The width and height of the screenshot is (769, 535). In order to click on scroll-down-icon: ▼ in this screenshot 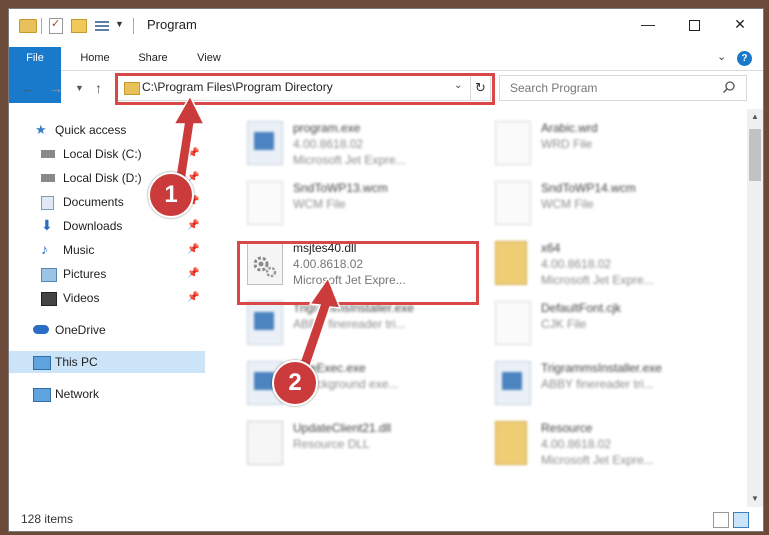, I will do `click(755, 499)`.